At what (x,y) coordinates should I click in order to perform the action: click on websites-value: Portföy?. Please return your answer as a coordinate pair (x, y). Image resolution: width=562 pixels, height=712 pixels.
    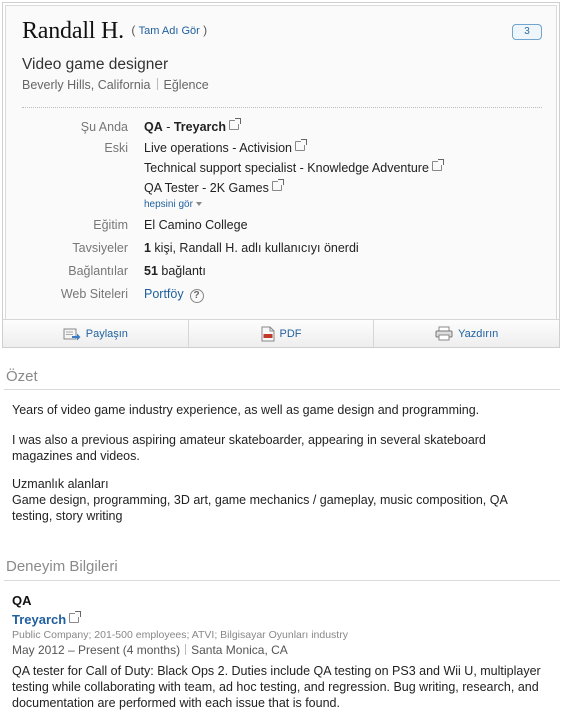
    Looking at the image, I should click on (174, 295).